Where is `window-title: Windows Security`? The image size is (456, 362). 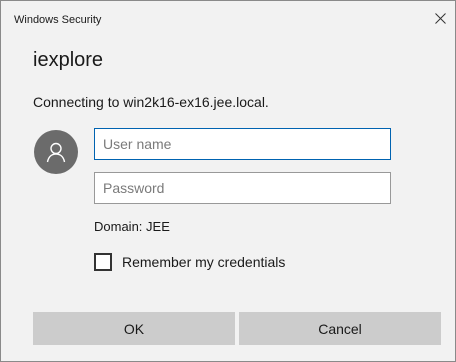
window-title: Windows Security is located at coordinates (58, 20).